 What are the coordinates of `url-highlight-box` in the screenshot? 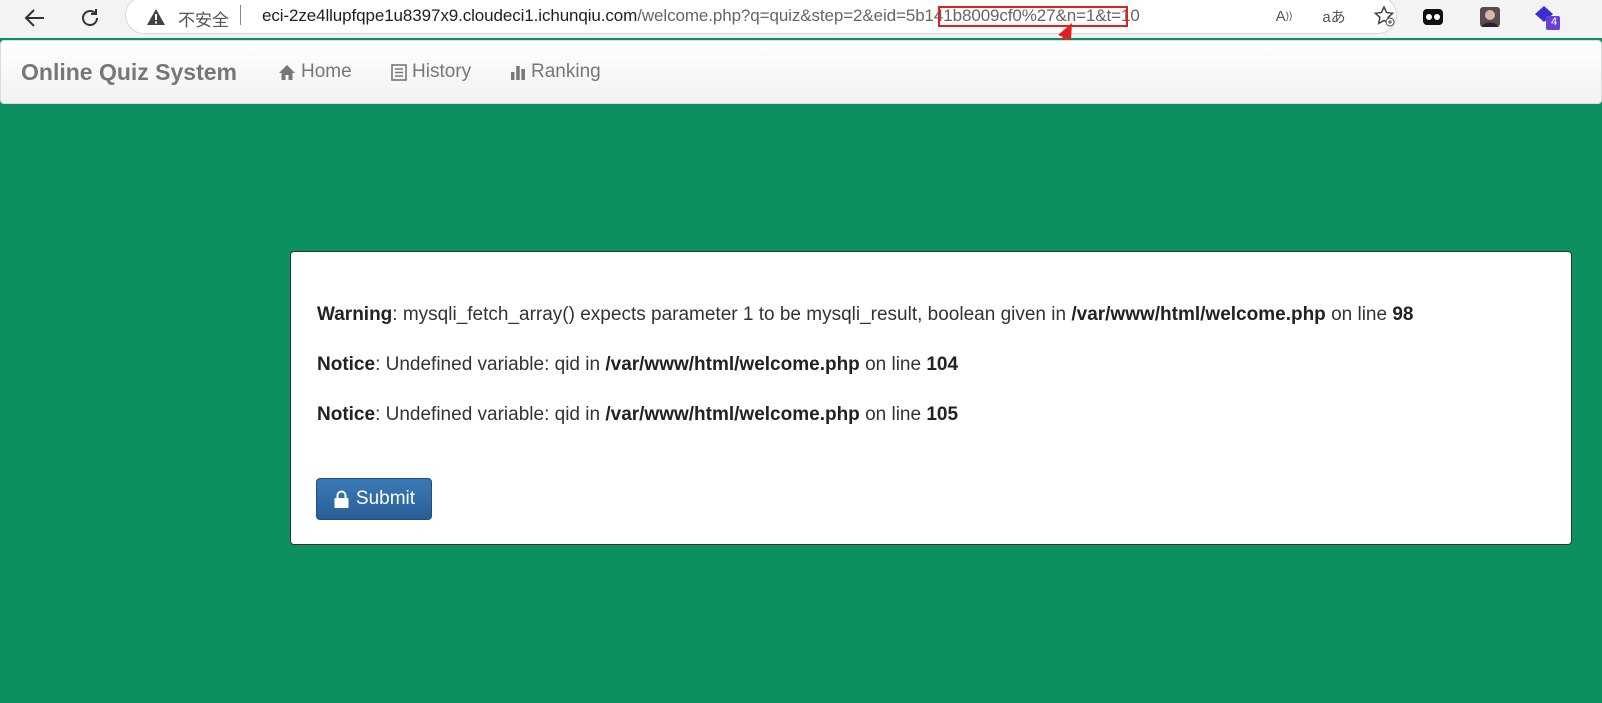 It's located at (1033, 16).